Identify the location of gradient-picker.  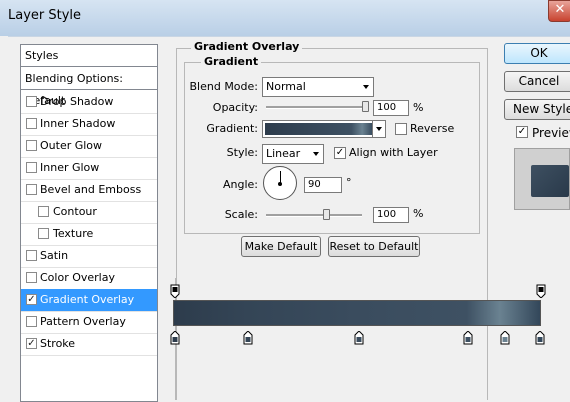
(324, 129).